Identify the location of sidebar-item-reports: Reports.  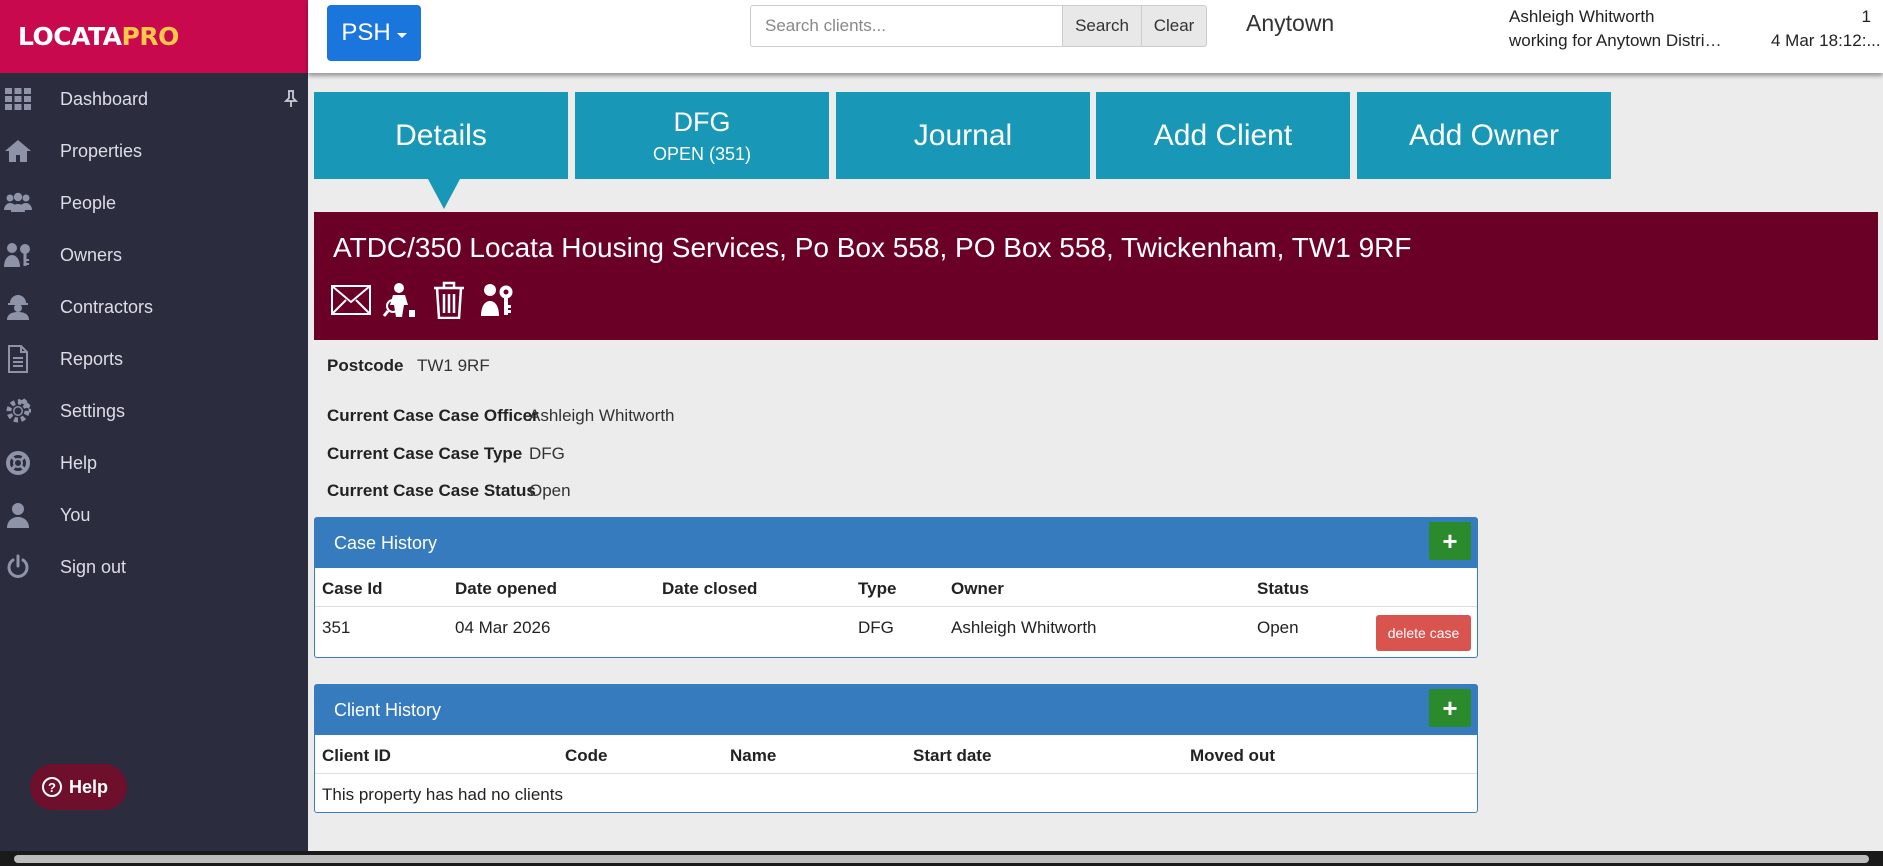
(154, 359).